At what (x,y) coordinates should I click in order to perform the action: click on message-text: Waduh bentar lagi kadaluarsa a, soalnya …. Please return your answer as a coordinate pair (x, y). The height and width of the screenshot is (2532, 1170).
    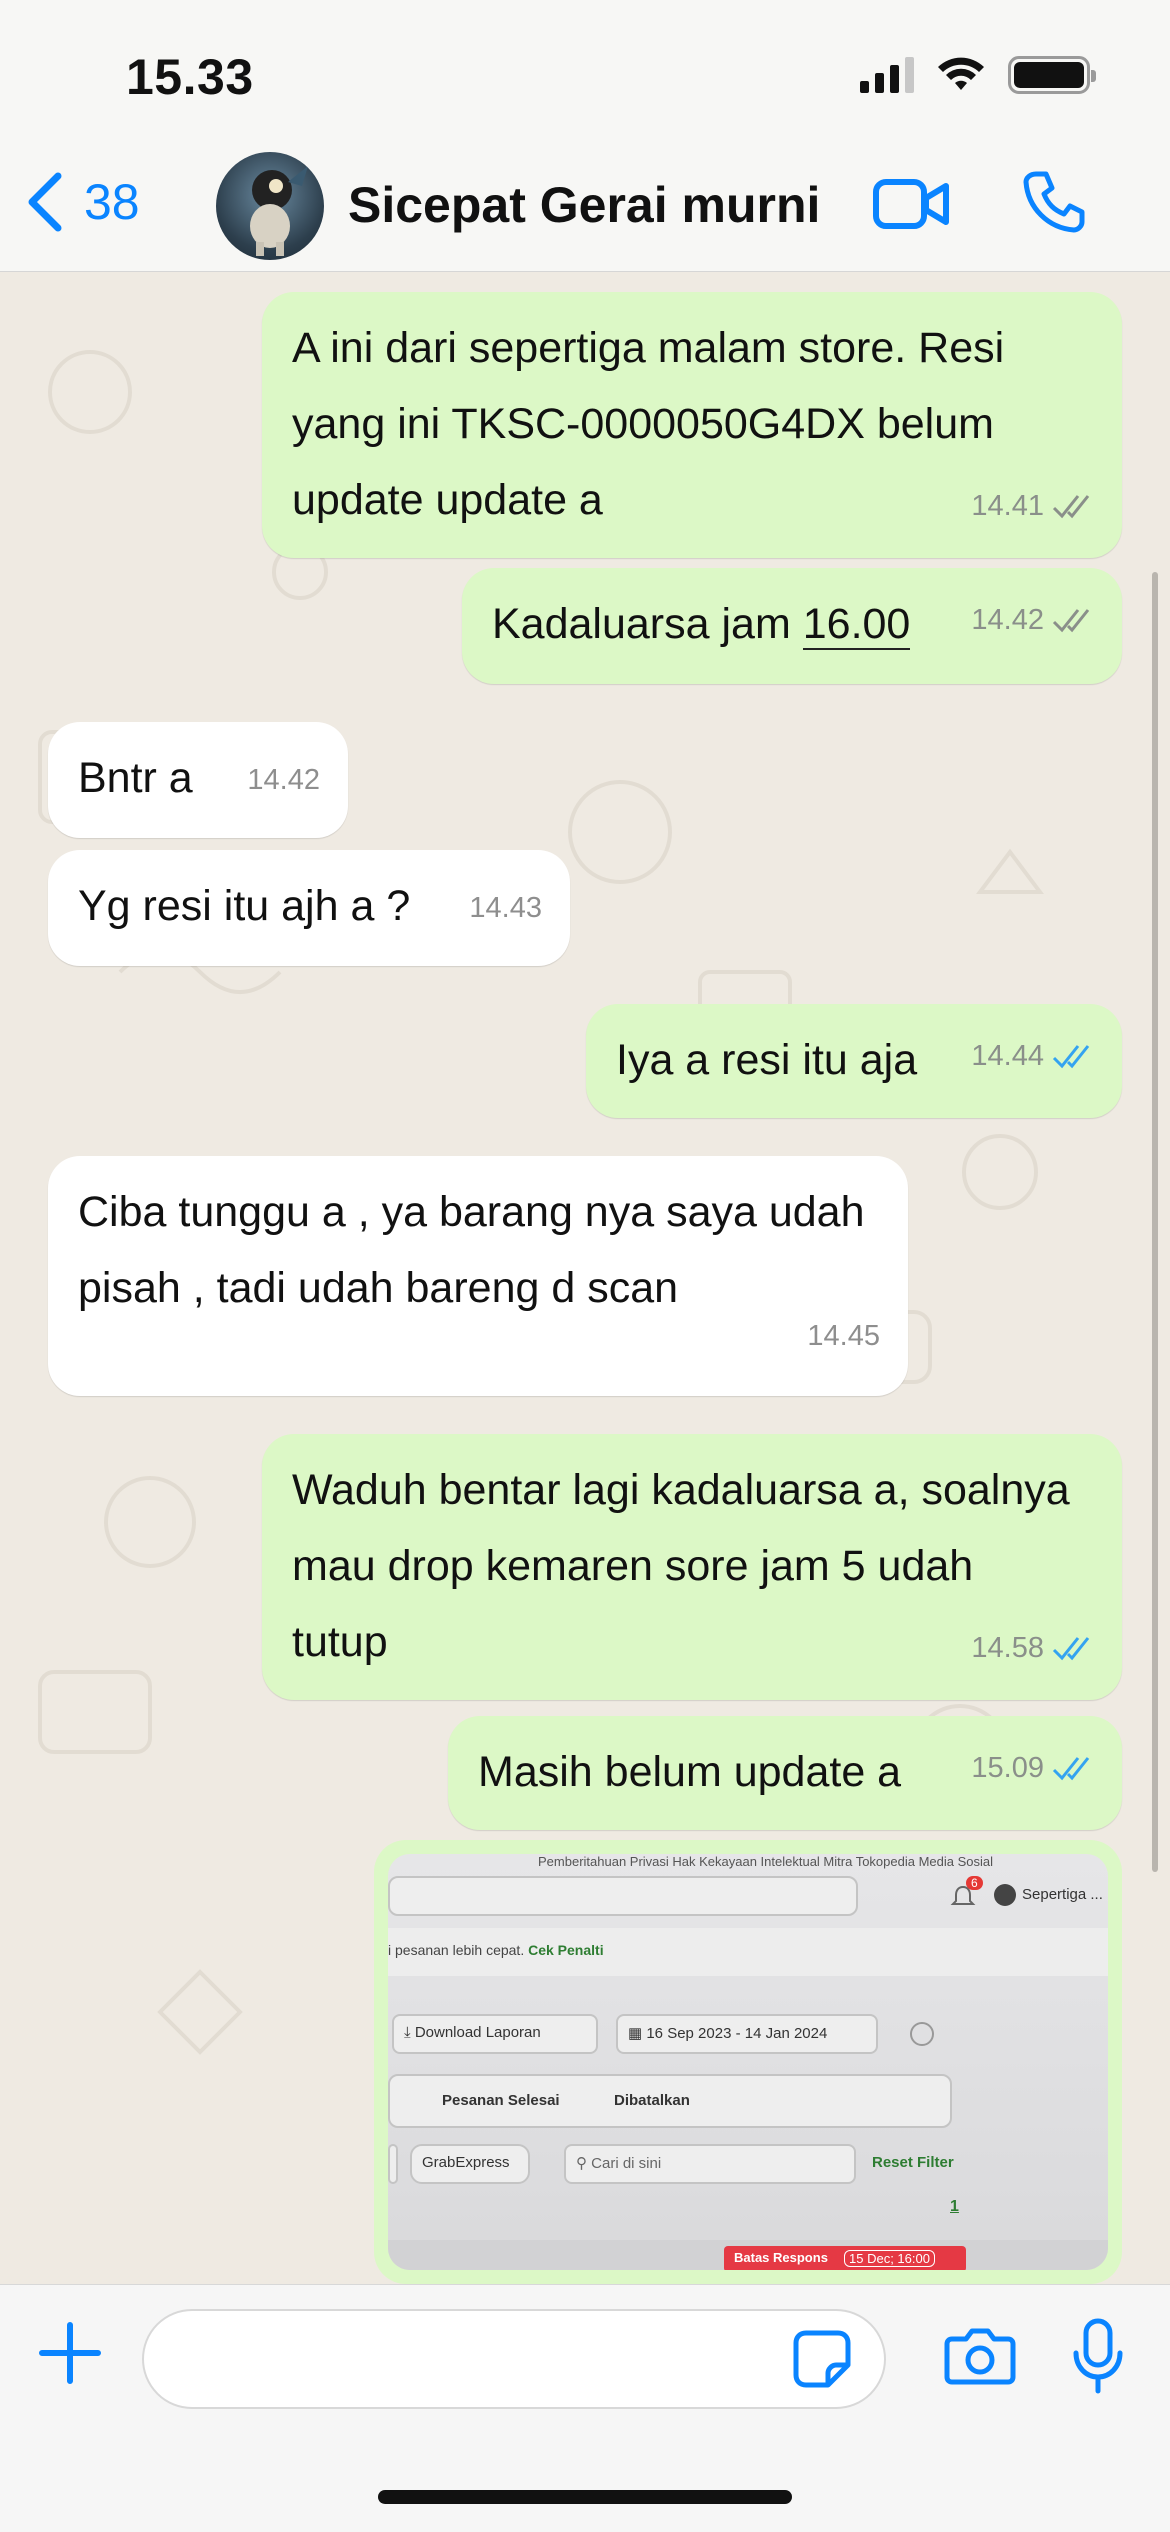
    Looking at the image, I should click on (681, 1566).